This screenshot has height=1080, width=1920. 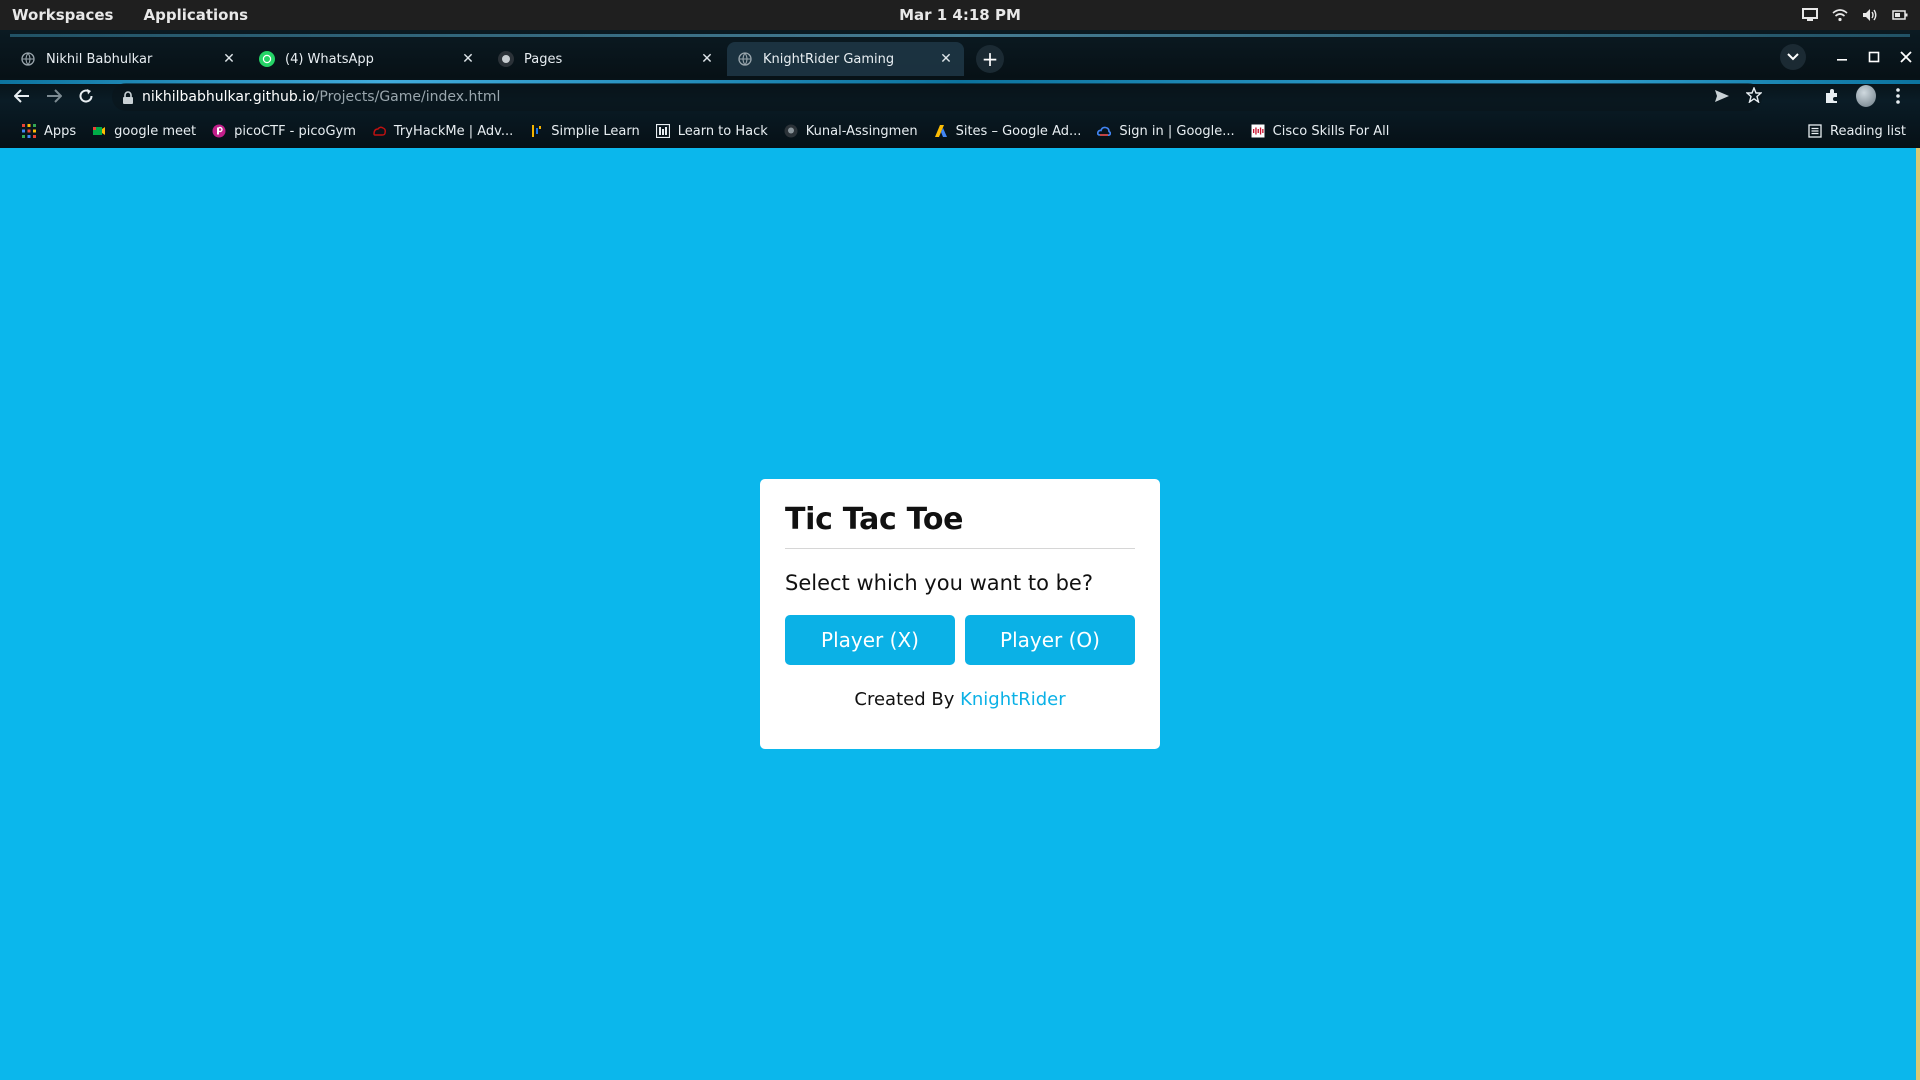 I want to click on credit-prefix: Created By, so click(x=904, y=699).